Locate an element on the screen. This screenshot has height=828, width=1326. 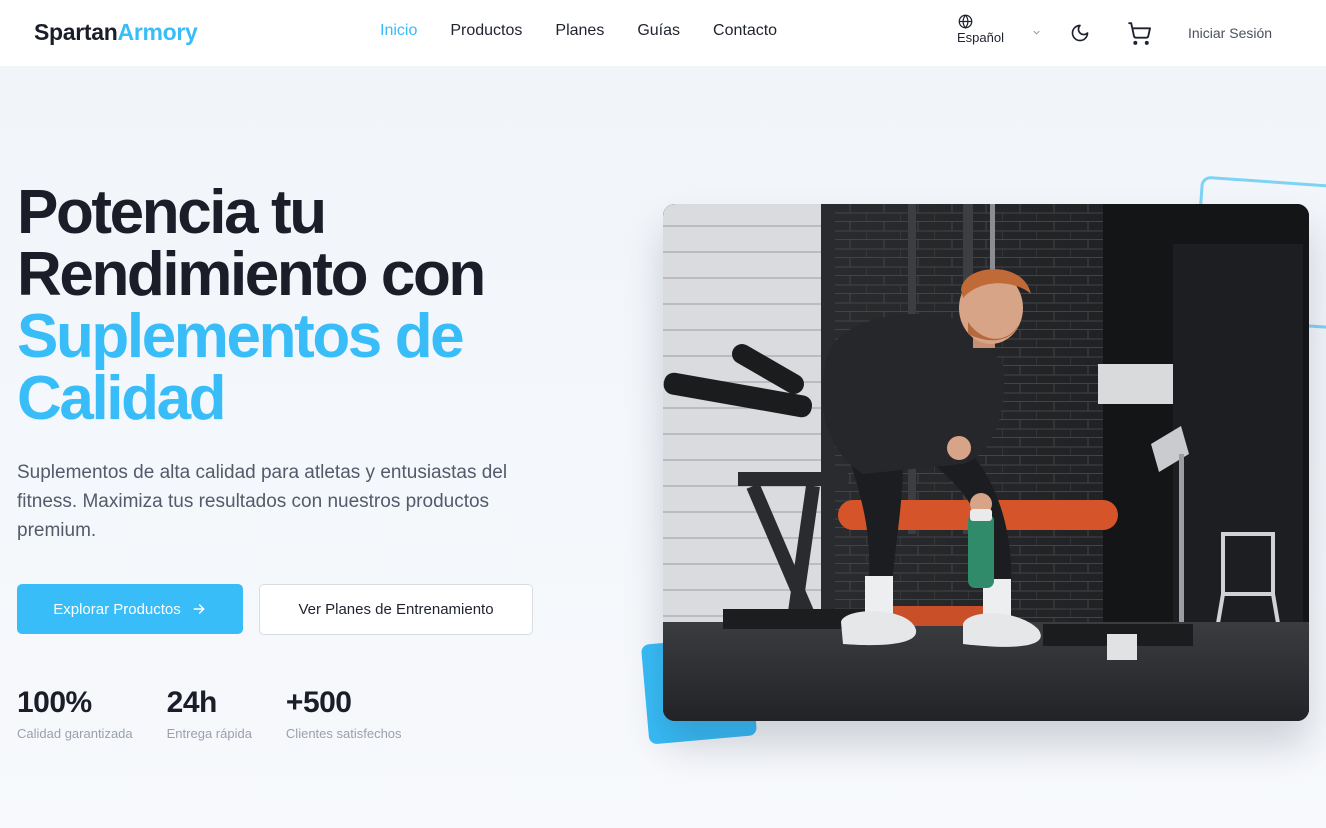
nav-item-productos: Productos is located at coordinates (486, 31).